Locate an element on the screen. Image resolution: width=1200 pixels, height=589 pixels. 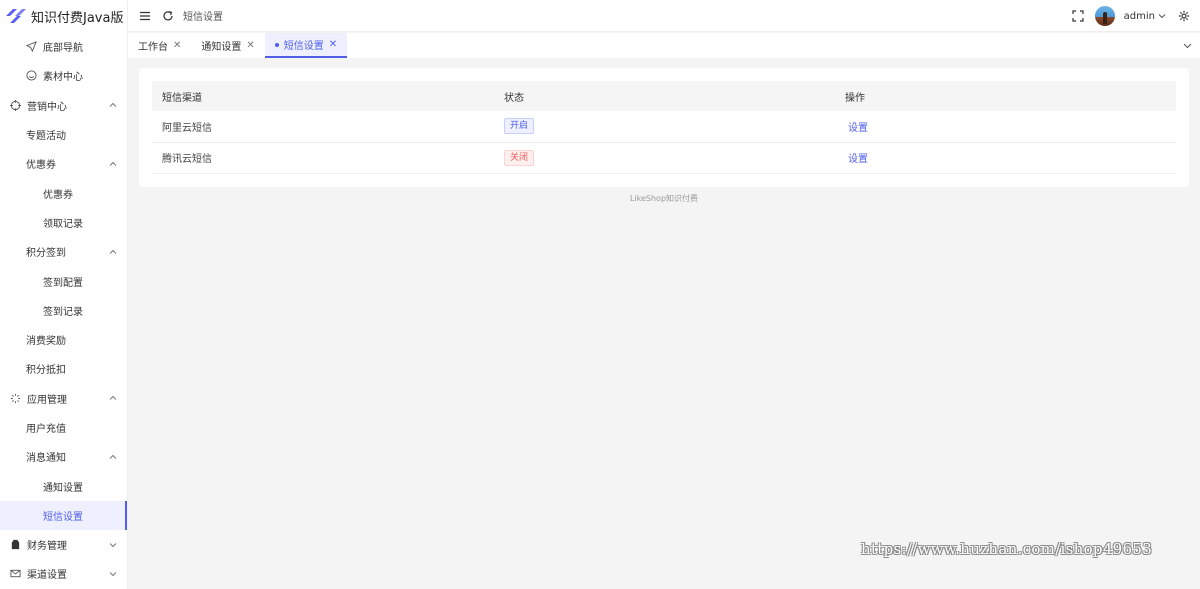
fullscreen-icon is located at coordinates (1078, 16).